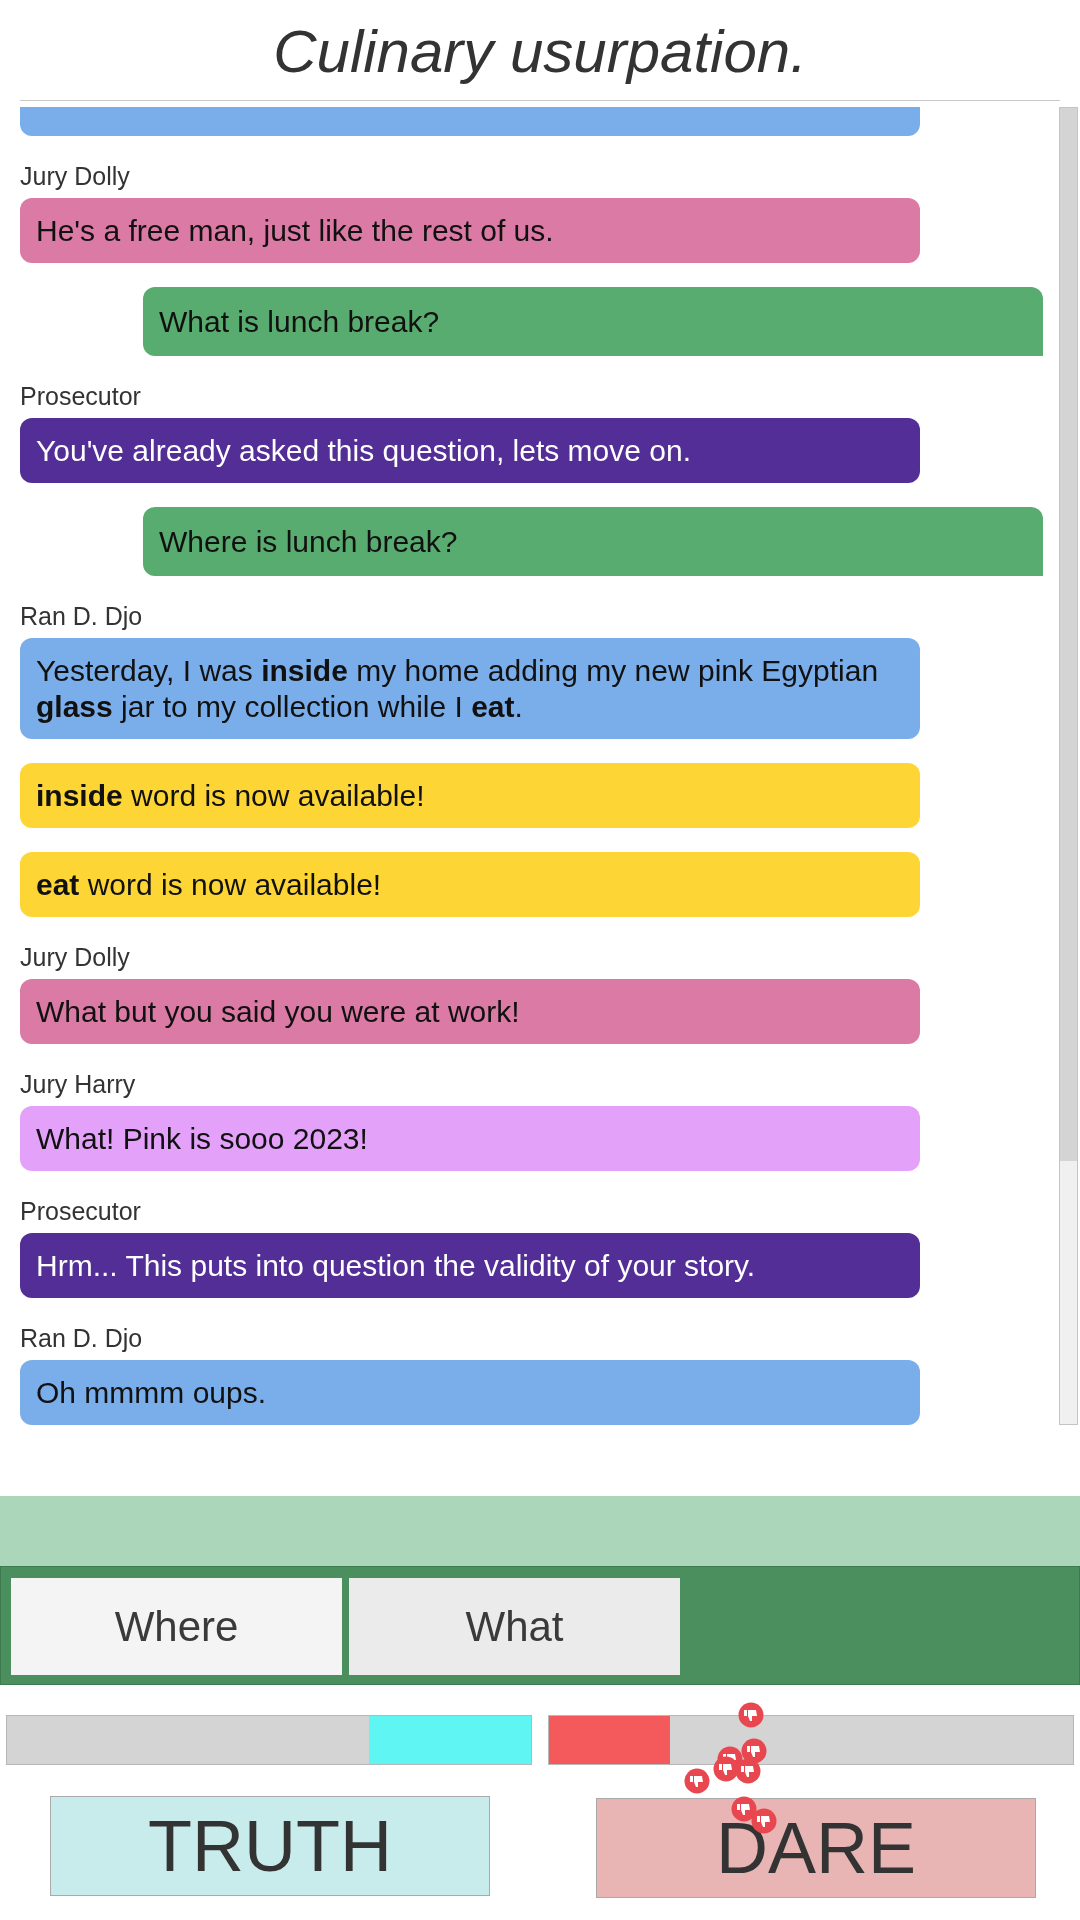 The width and height of the screenshot is (1080, 1920). I want to click on chat-bubble: Where is lunch break?, so click(593, 541).